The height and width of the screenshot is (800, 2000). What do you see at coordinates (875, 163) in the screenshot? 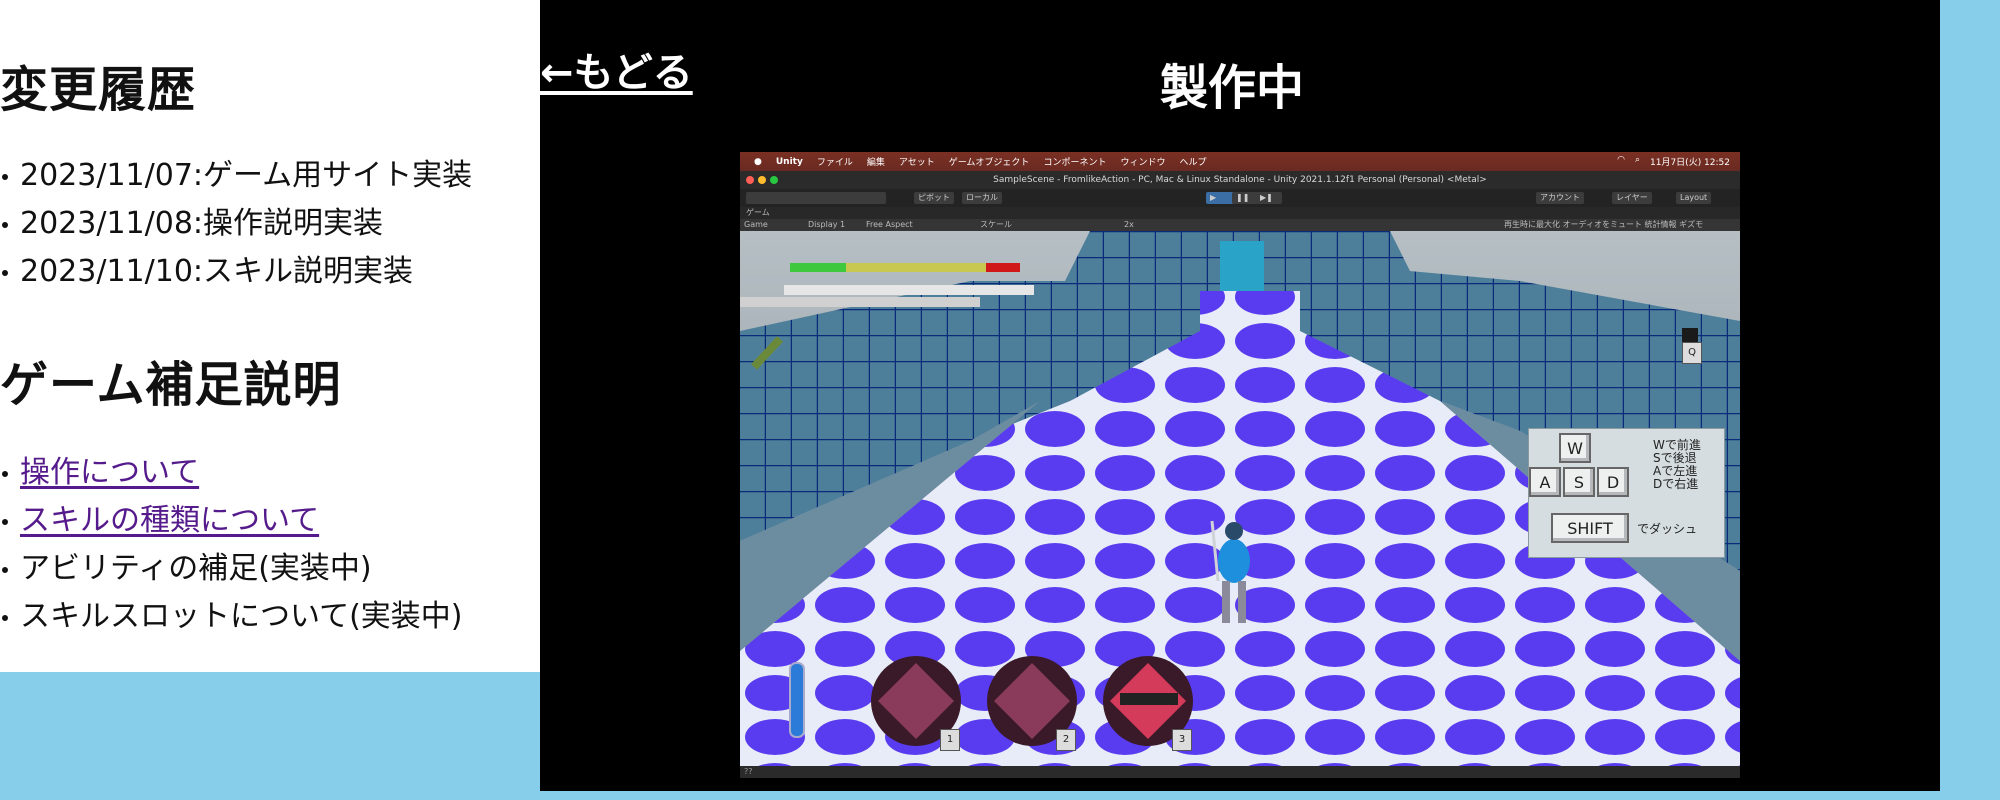
I see `menu-item: 編集` at bounding box center [875, 163].